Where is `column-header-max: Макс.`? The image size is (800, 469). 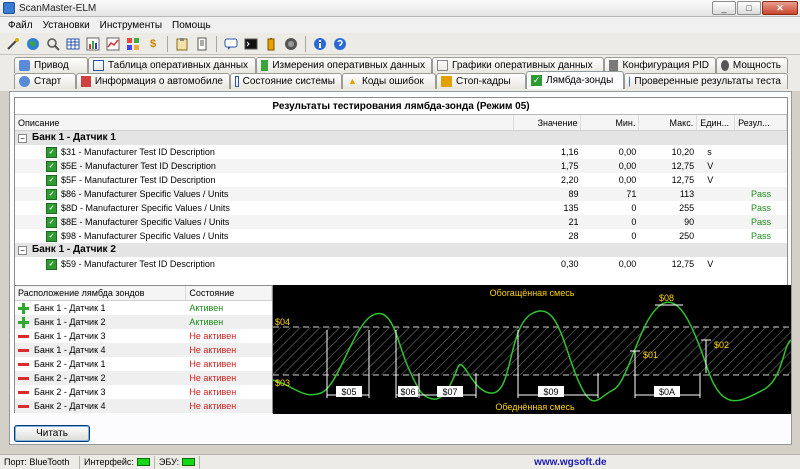 column-header-max: Макс. is located at coordinates (668, 122).